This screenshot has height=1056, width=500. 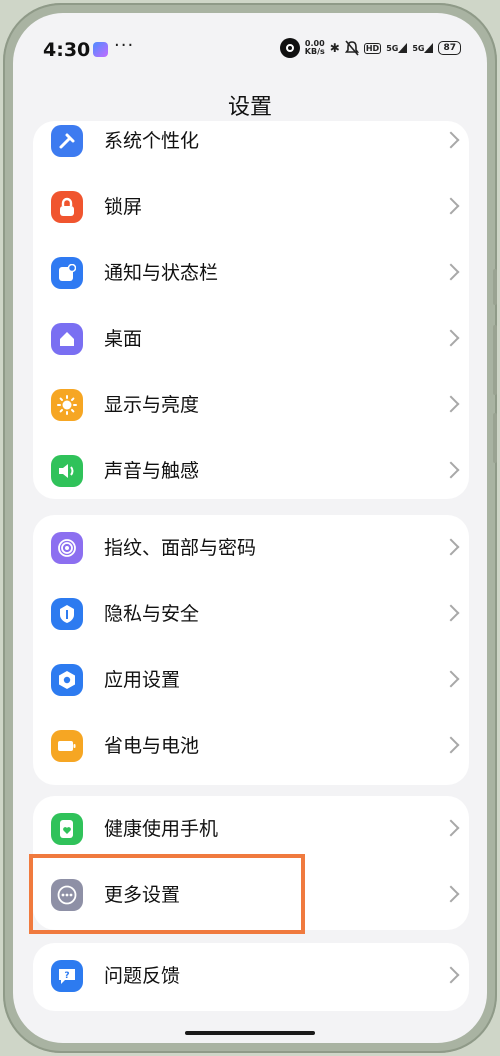 What do you see at coordinates (152, 614) in the screenshot?
I see `settings-item-label: 隐私与安全` at bounding box center [152, 614].